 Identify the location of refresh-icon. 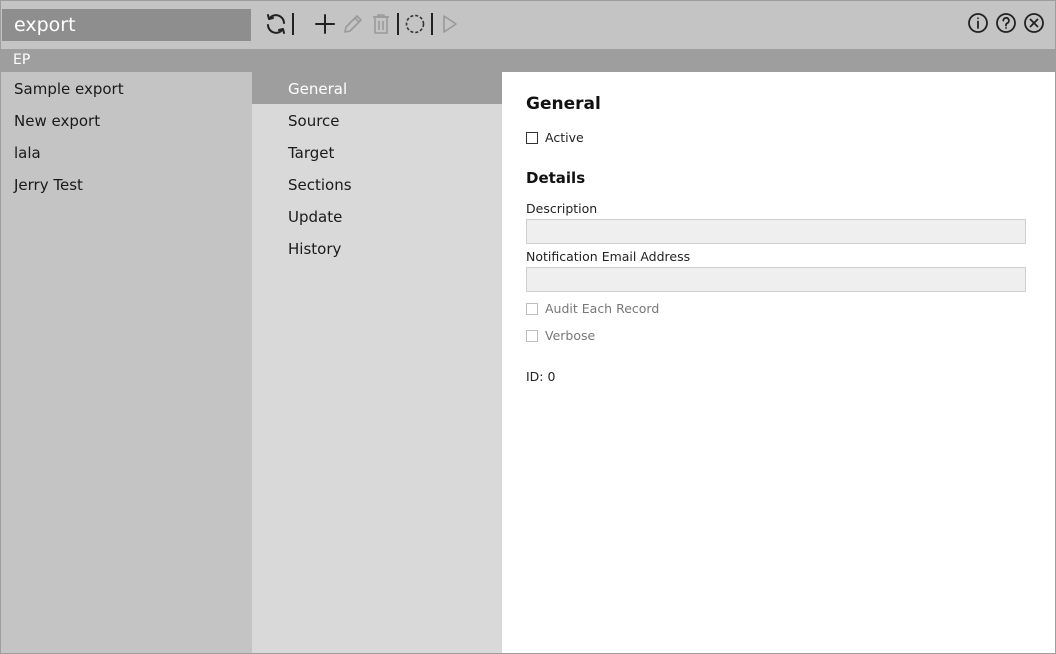
(276, 24).